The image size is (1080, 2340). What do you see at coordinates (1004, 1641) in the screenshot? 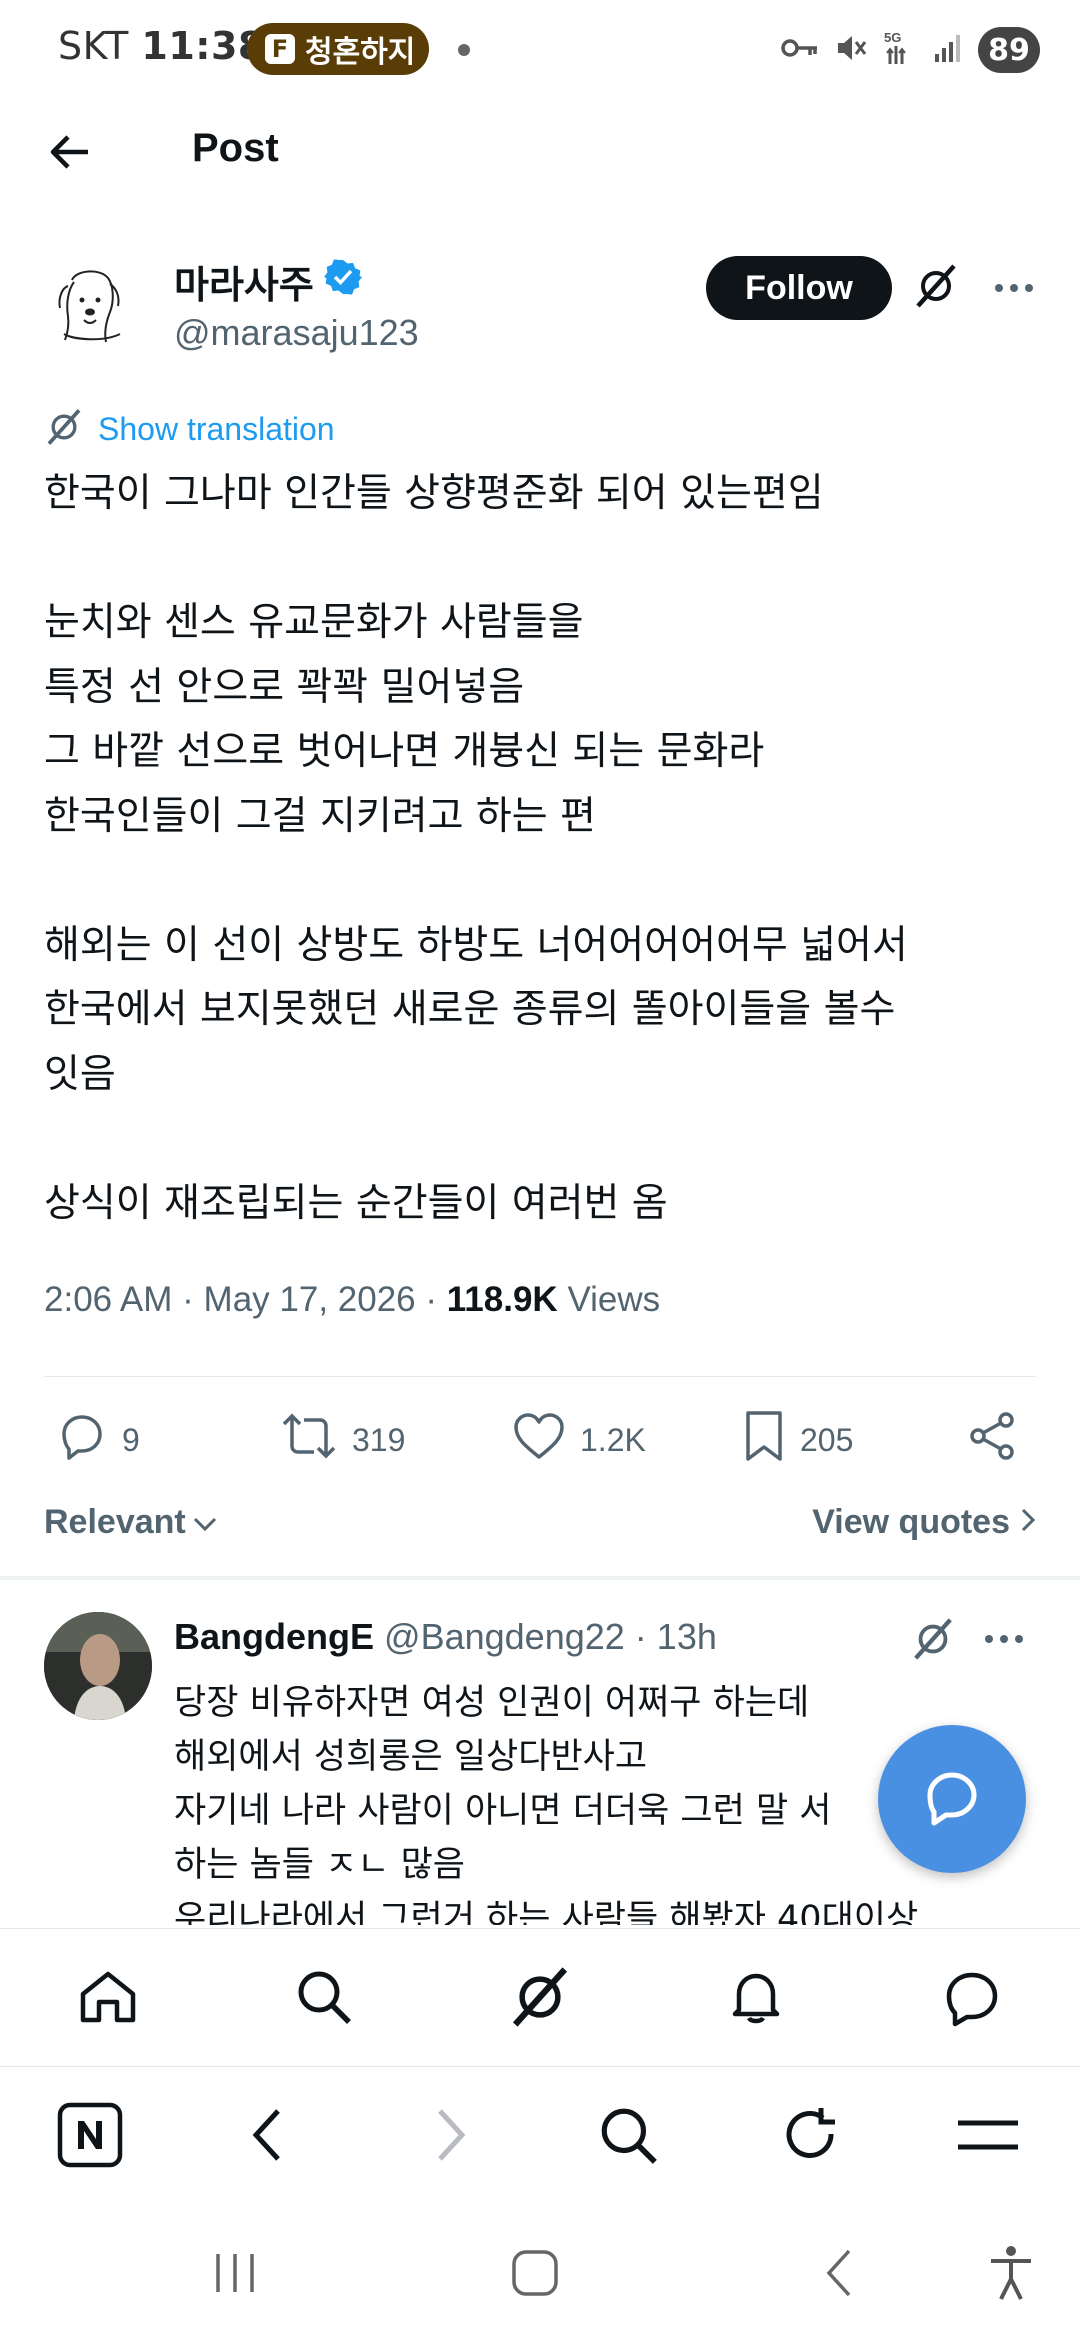
I see `reply-more-button` at bounding box center [1004, 1641].